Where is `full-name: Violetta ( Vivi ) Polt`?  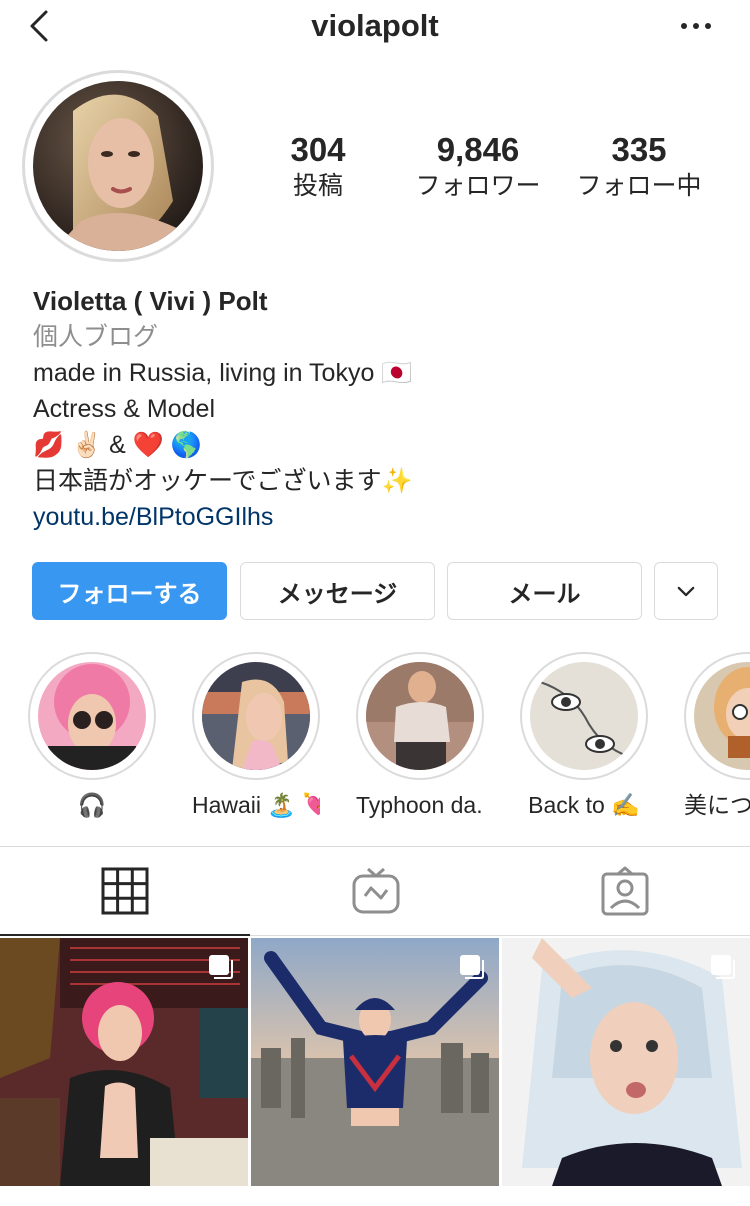
full-name: Violetta ( Vivi ) Polt is located at coordinates (150, 301).